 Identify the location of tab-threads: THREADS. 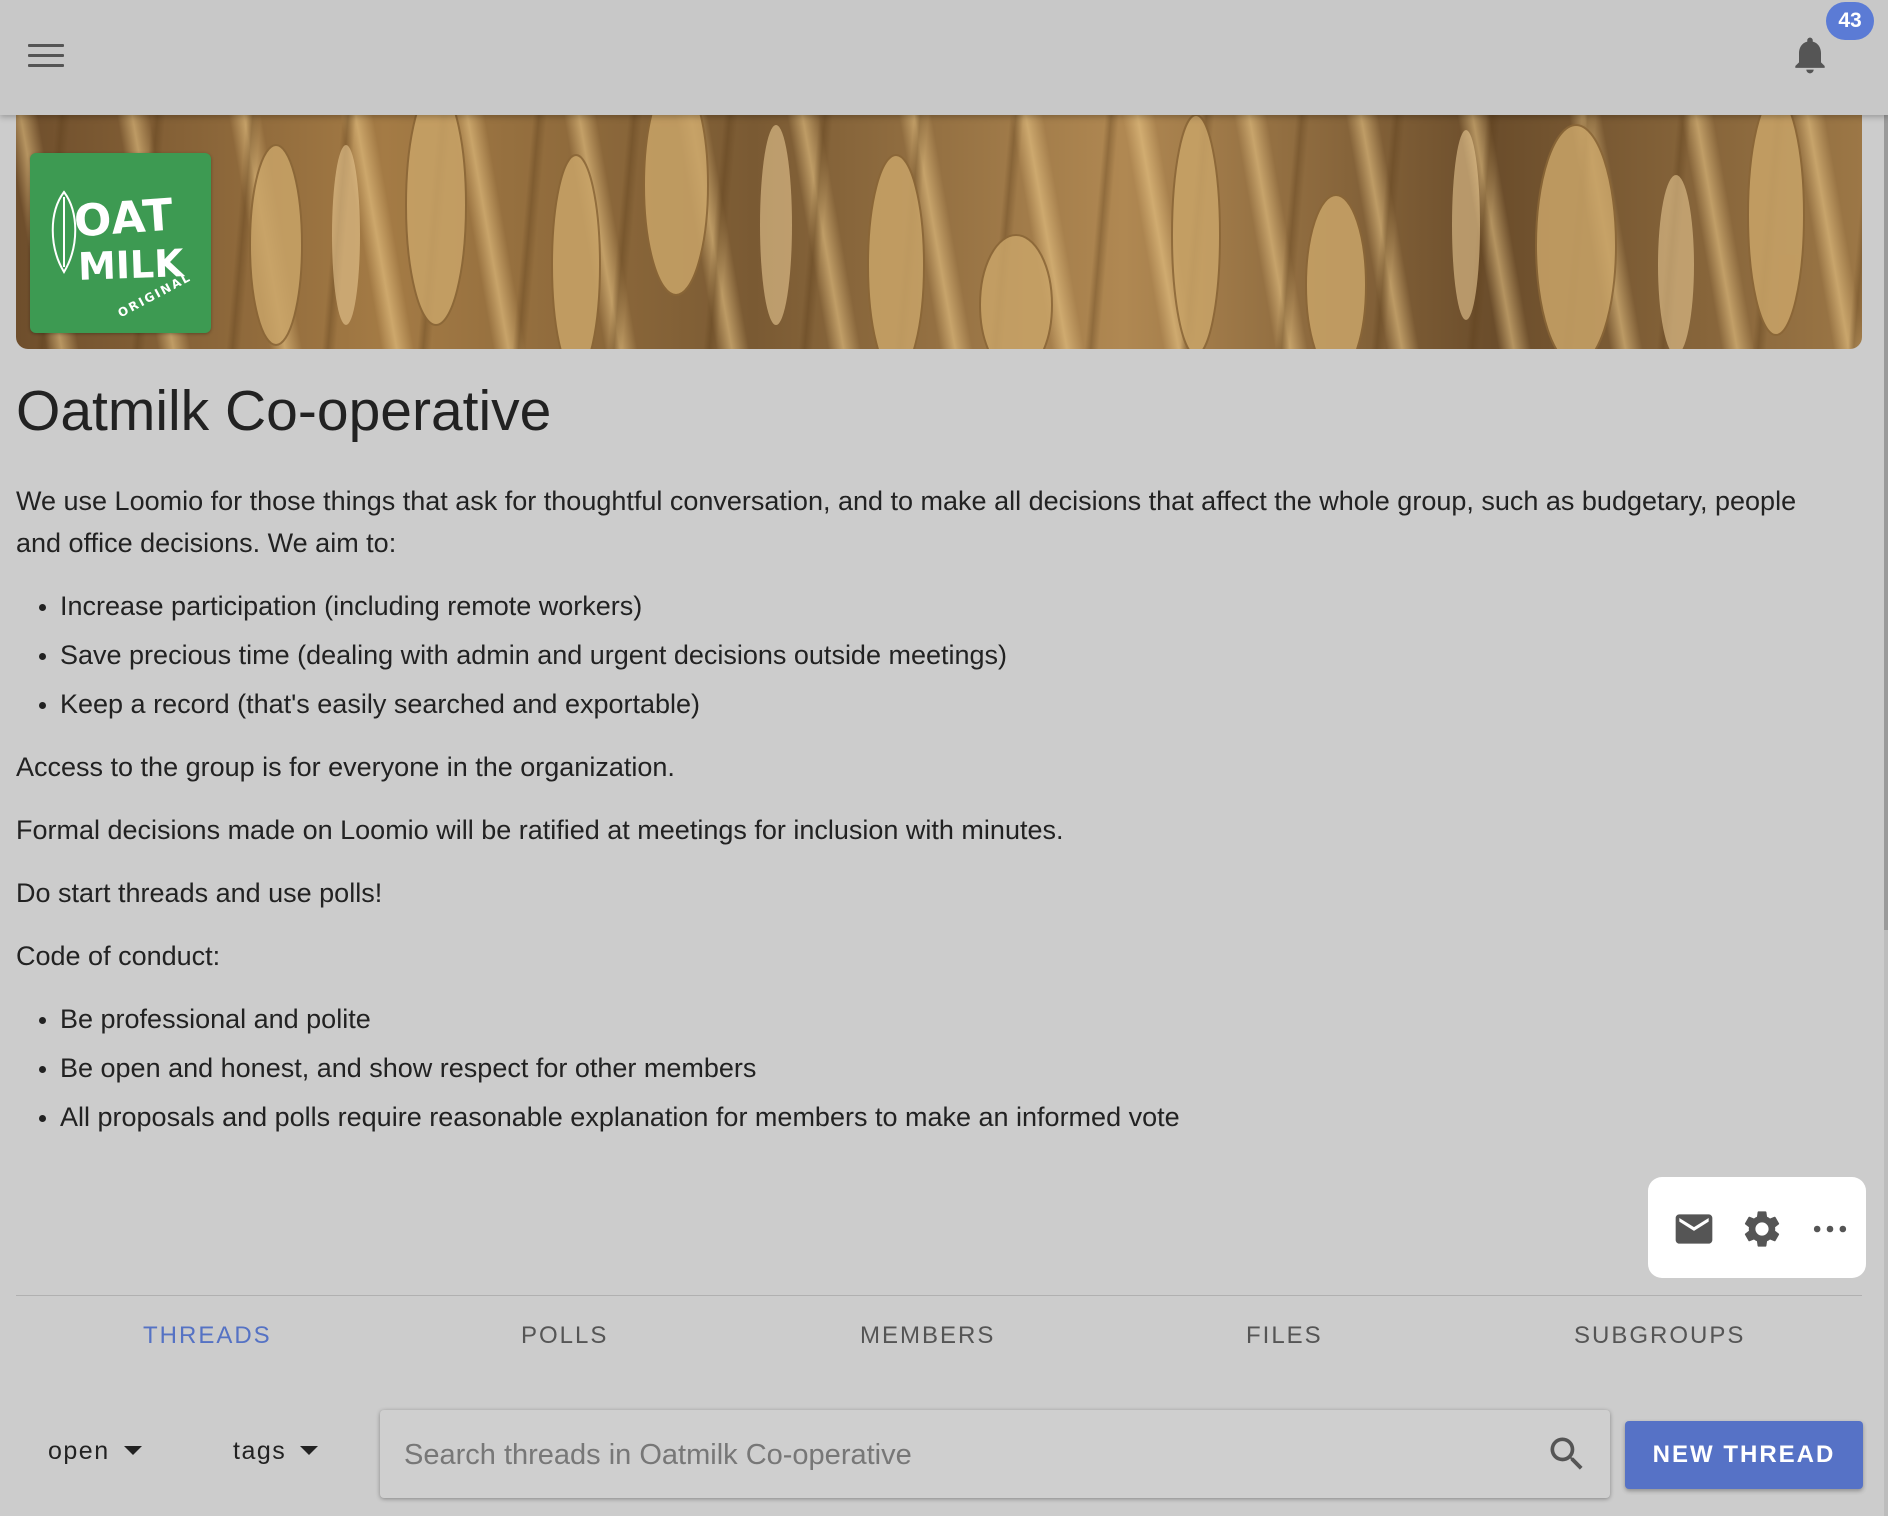
(207, 1336).